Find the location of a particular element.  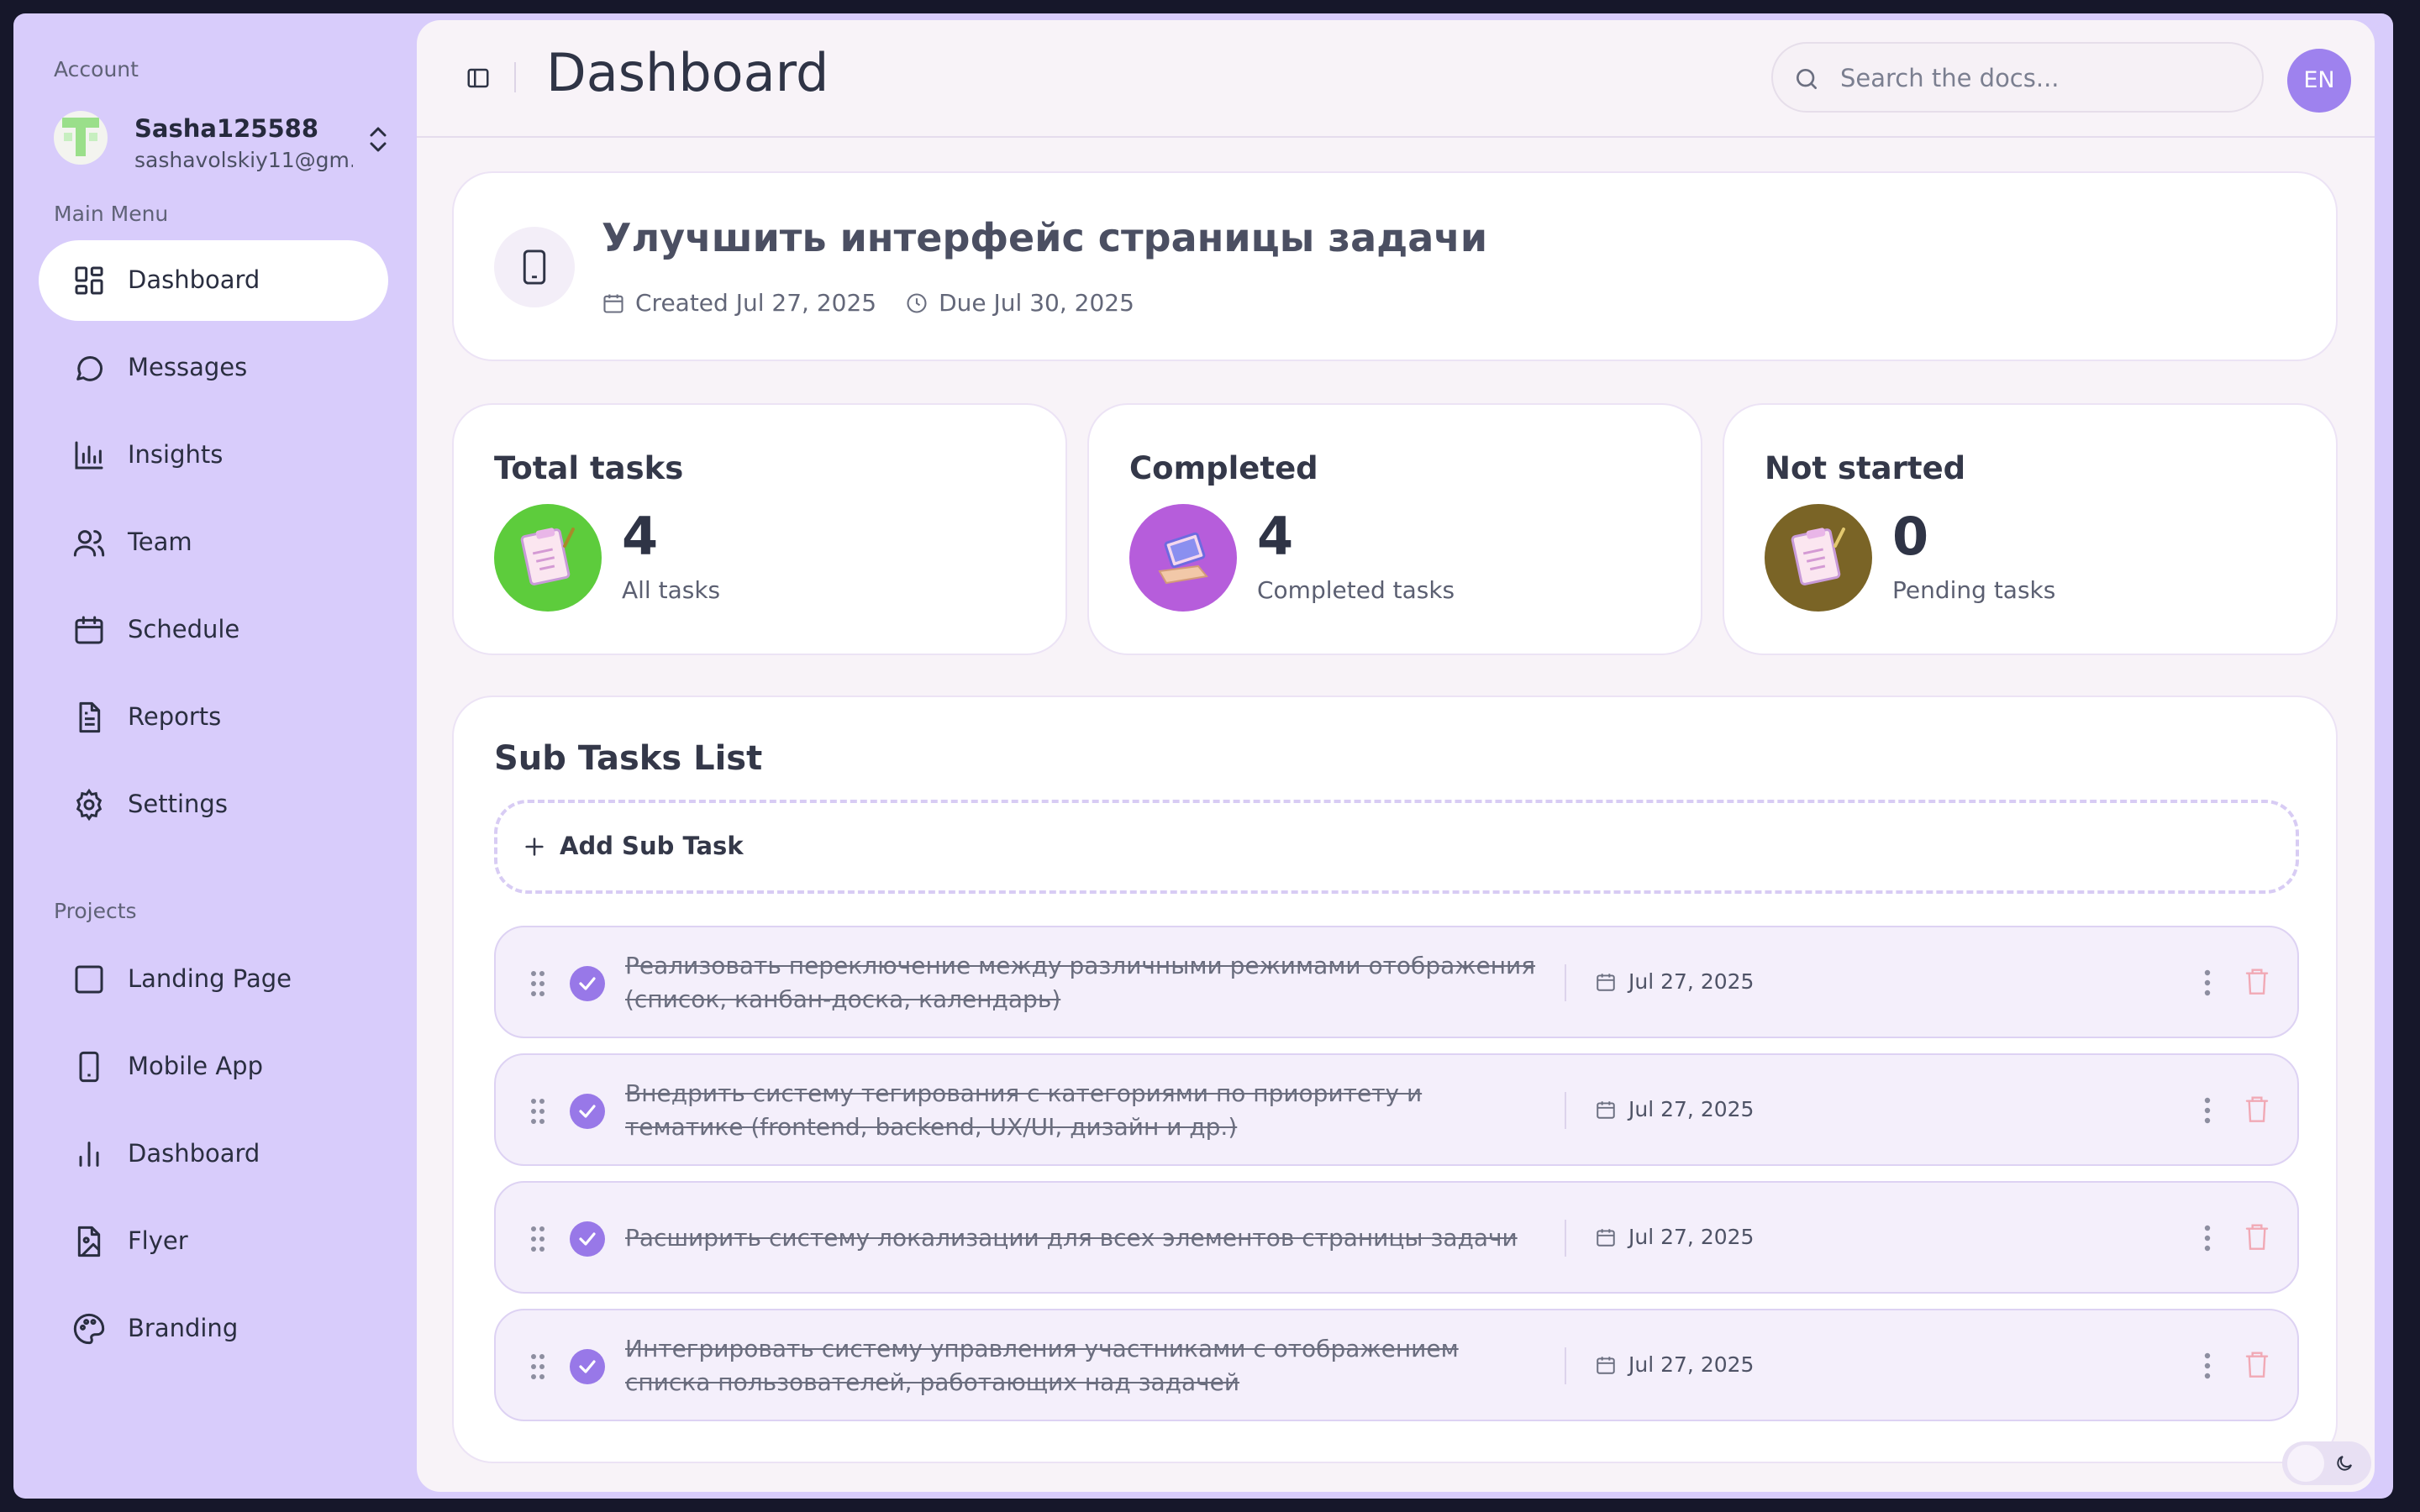

projects-label: Projects is located at coordinates (96, 911).